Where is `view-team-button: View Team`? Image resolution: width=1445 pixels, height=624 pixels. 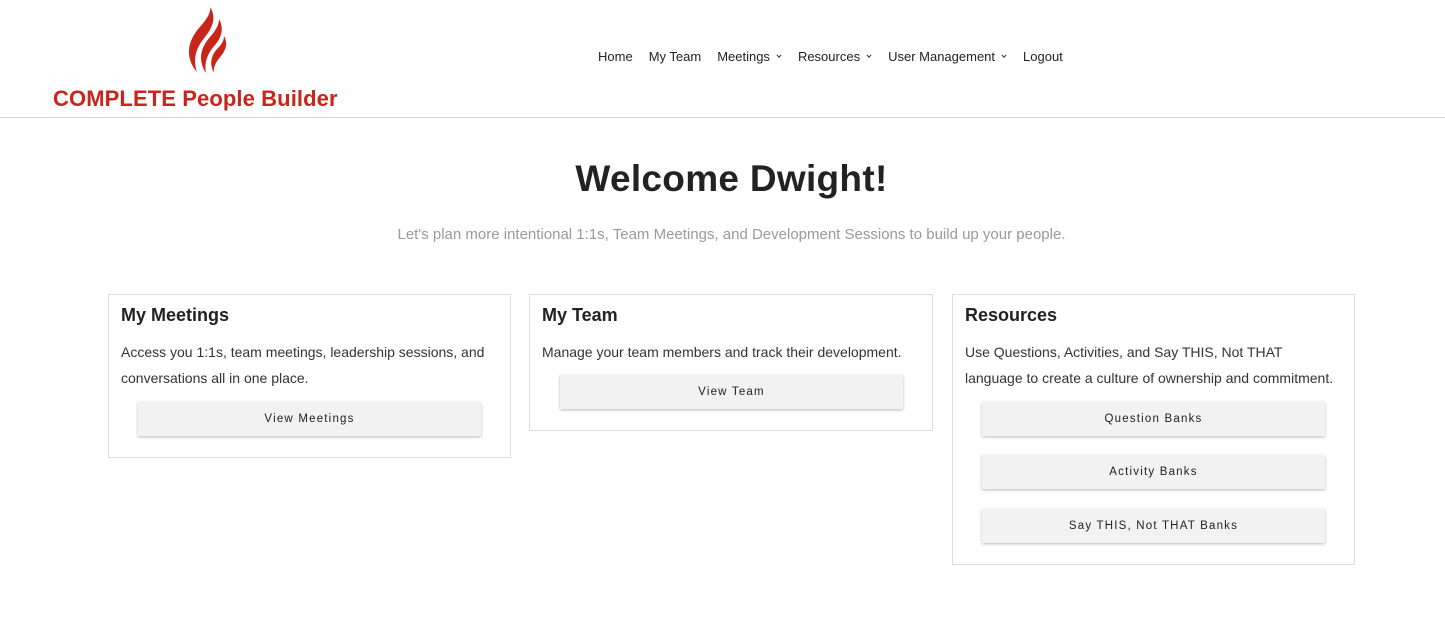
view-team-button: View Team is located at coordinates (731, 392).